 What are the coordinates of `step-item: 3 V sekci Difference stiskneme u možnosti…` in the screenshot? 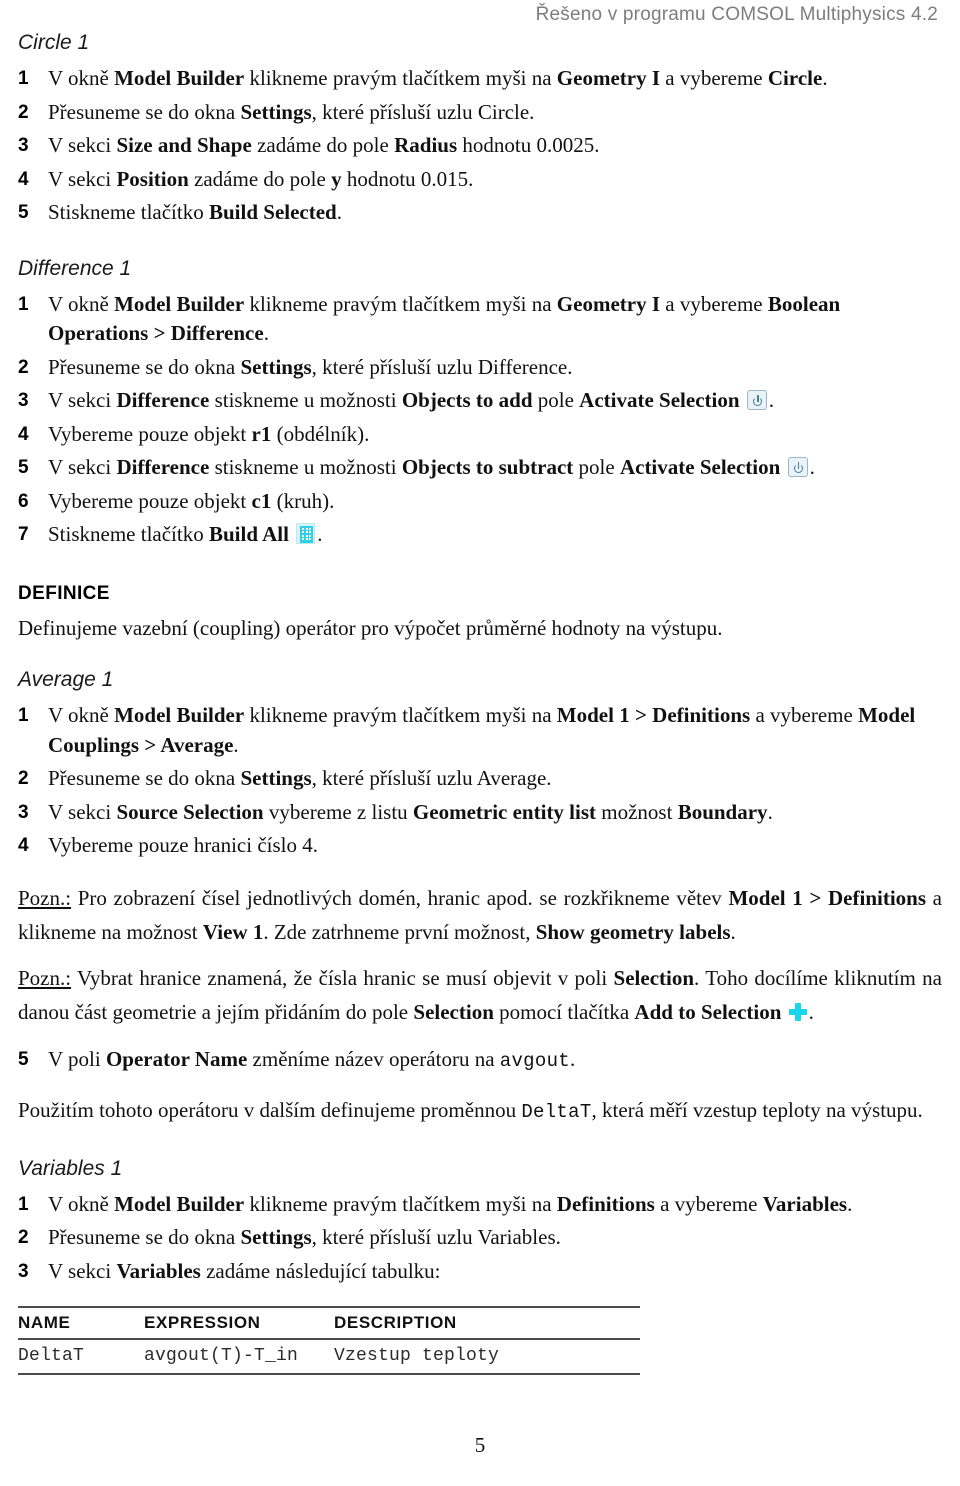 It's located at (480, 401).